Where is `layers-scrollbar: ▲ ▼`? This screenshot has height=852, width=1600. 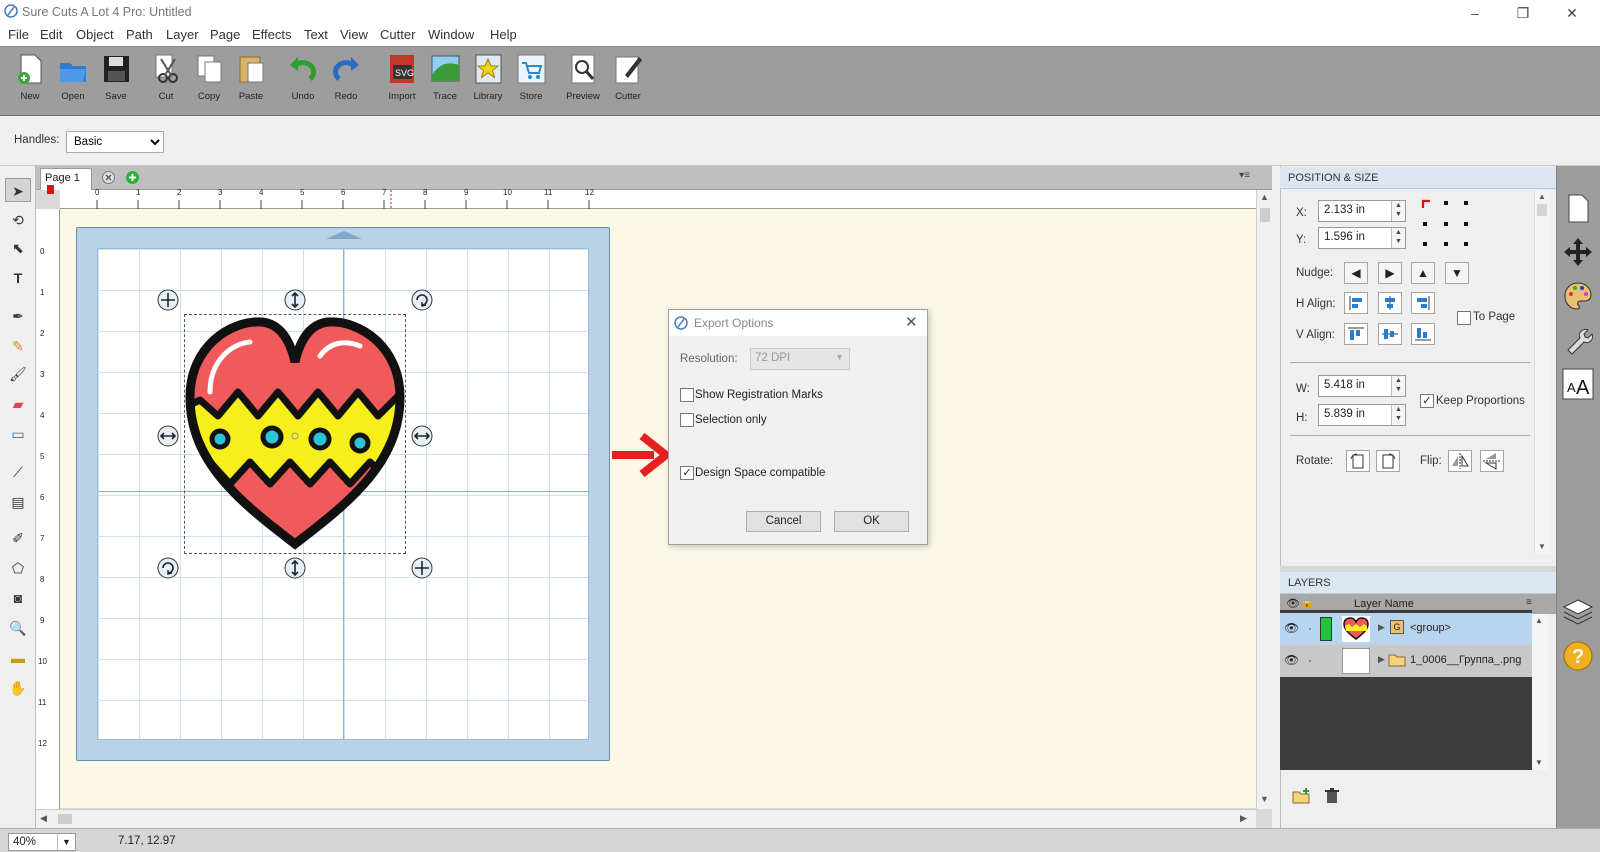 layers-scrollbar: ▲ ▼ is located at coordinates (1540, 692).